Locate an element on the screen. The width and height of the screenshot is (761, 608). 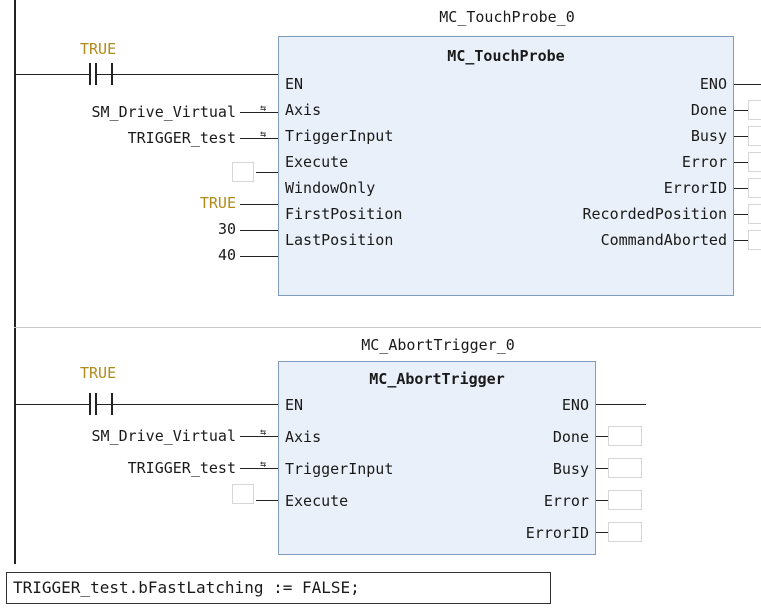
rung-separator is located at coordinates (387, 327).